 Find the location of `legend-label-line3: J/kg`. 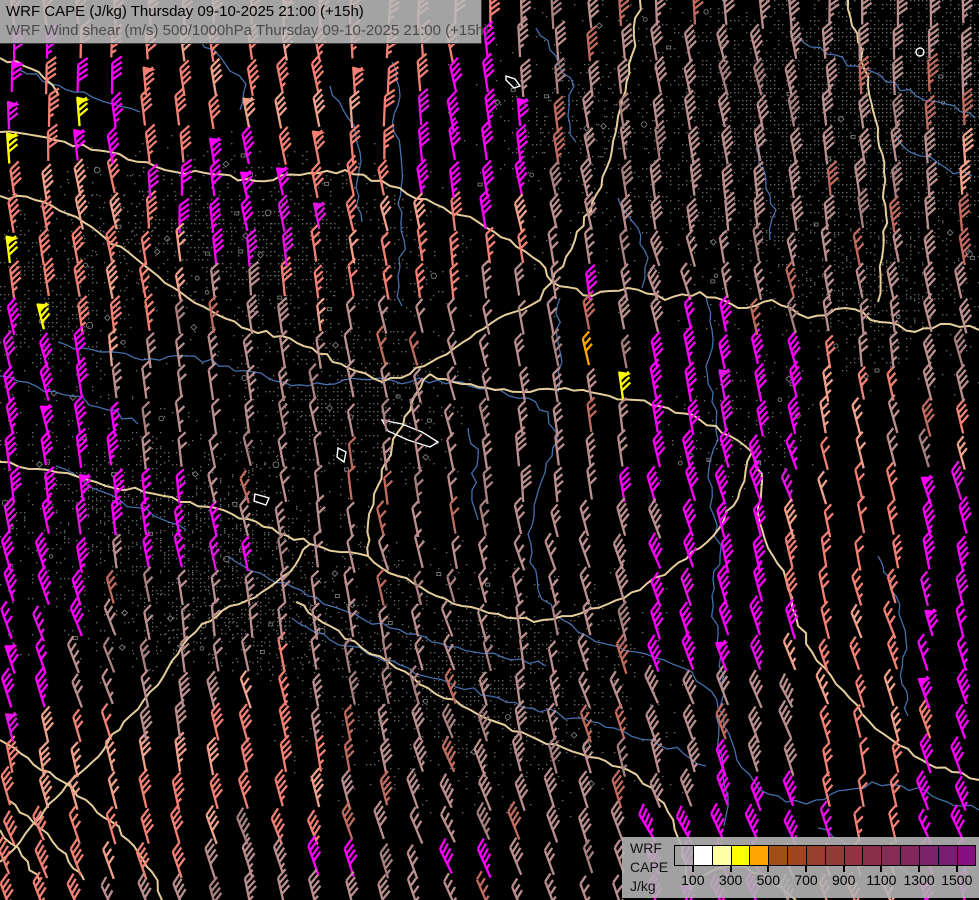

legend-label-line3: J/kg is located at coordinates (643, 886).